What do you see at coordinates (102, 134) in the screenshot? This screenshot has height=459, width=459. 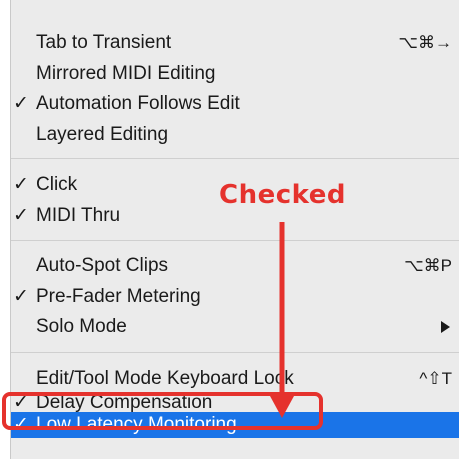 I see `menu-item-label: Layered Editing` at bounding box center [102, 134].